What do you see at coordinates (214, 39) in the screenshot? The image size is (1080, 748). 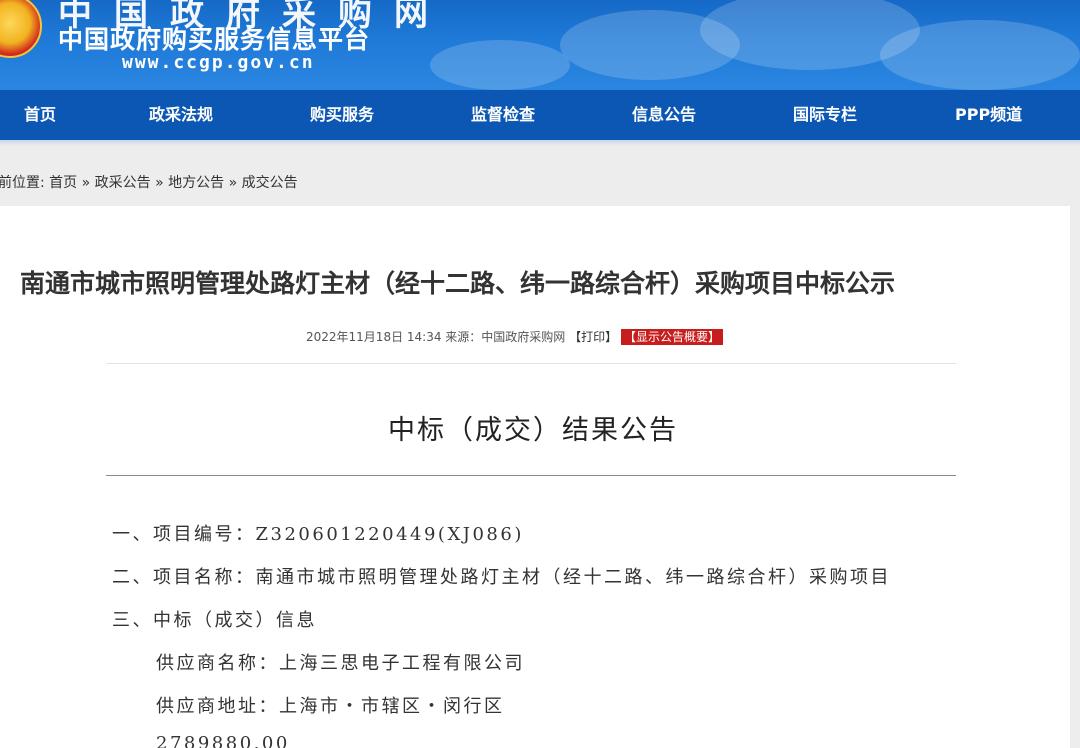 I see `site-subtitle: 中国政府购买服务信息平台` at bounding box center [214, 39].